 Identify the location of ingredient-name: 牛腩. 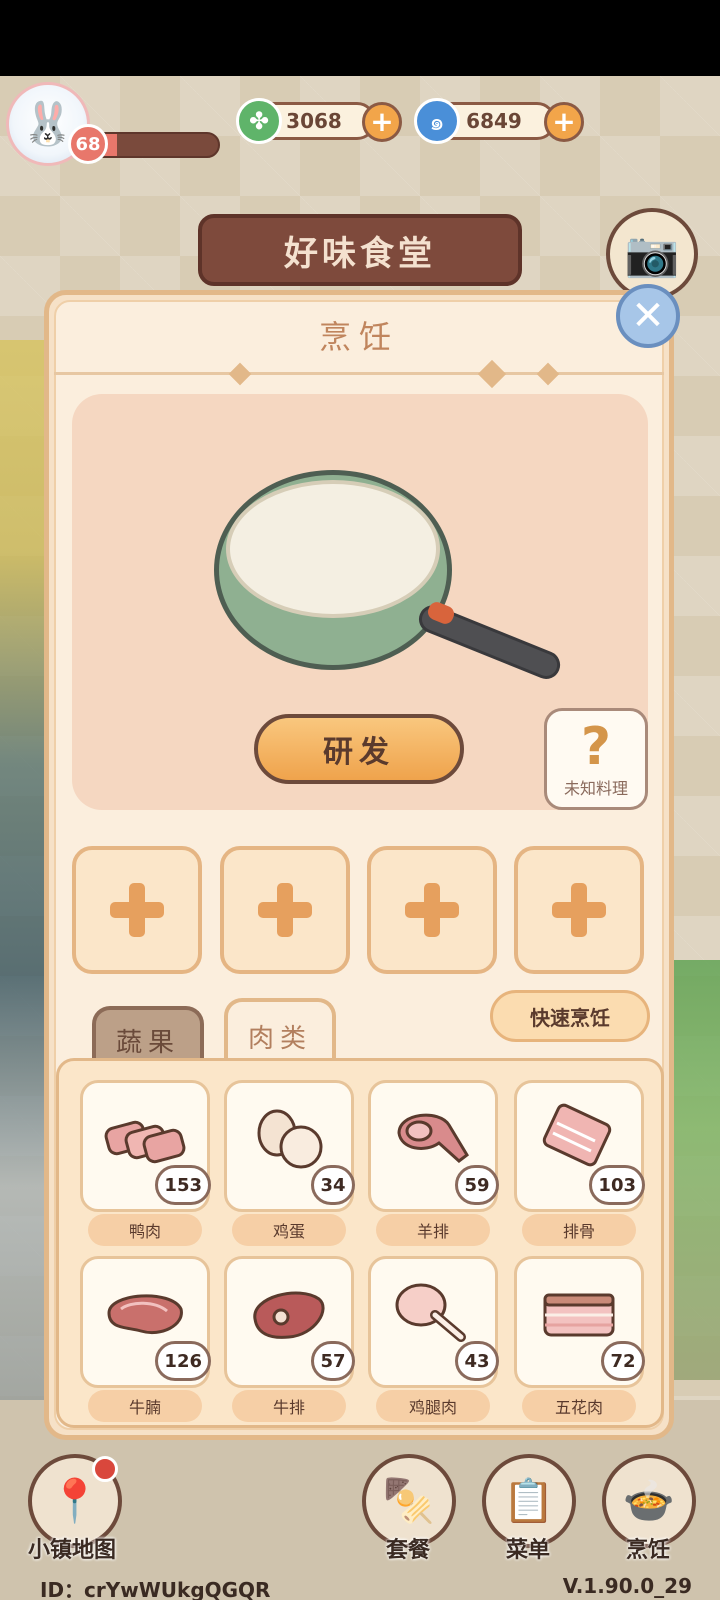
(145, 1406).